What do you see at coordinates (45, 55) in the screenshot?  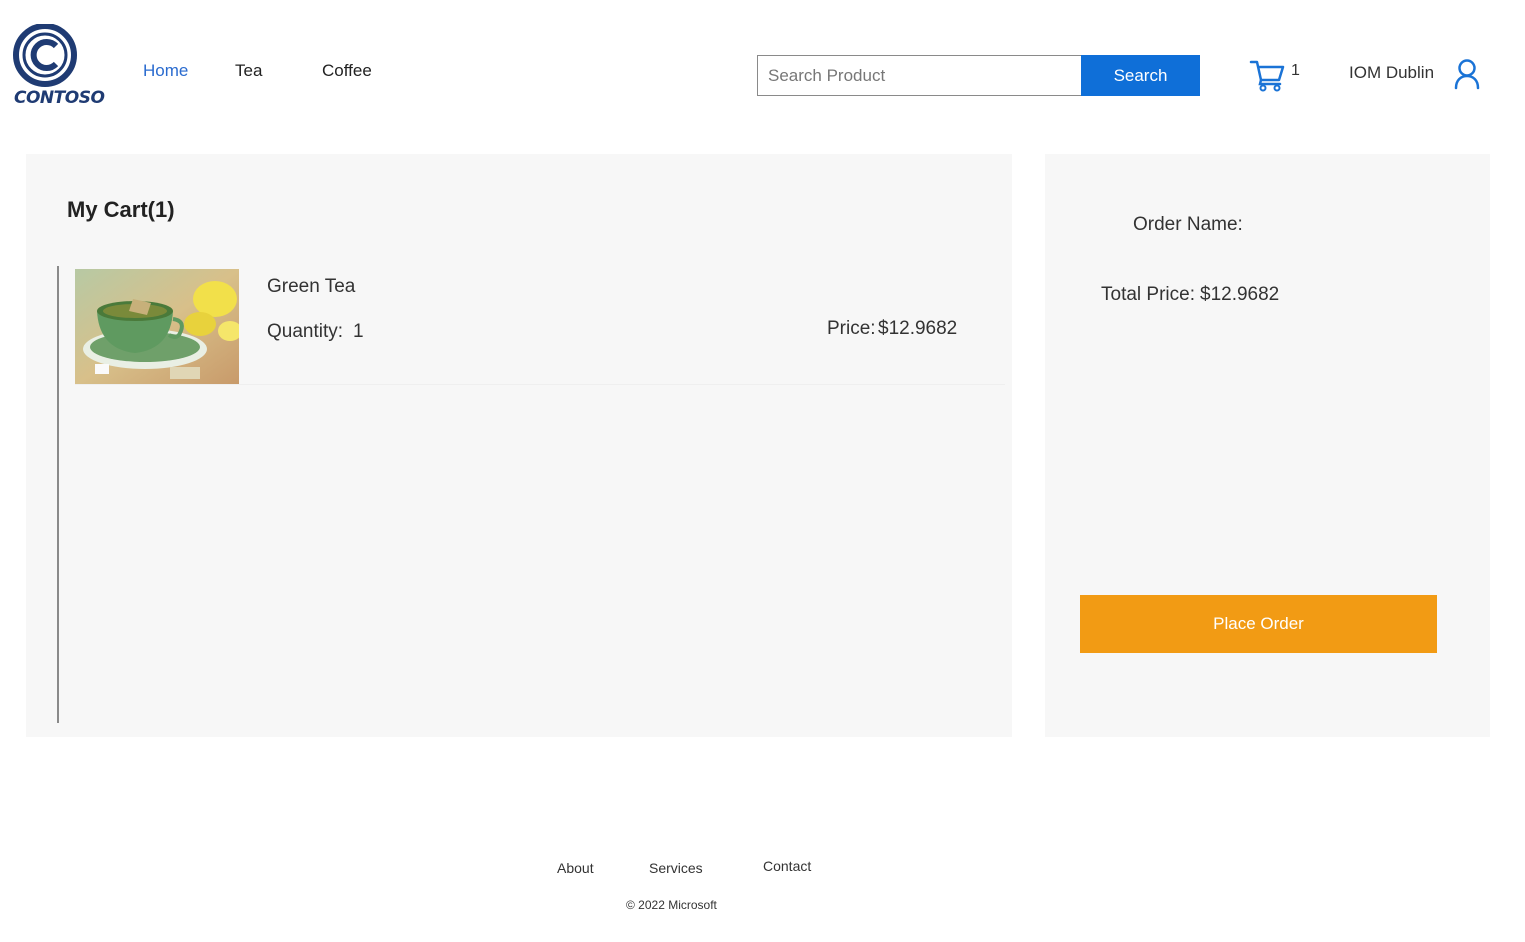 I see `contoso-logo-mark` at bounding box center [45, 55].